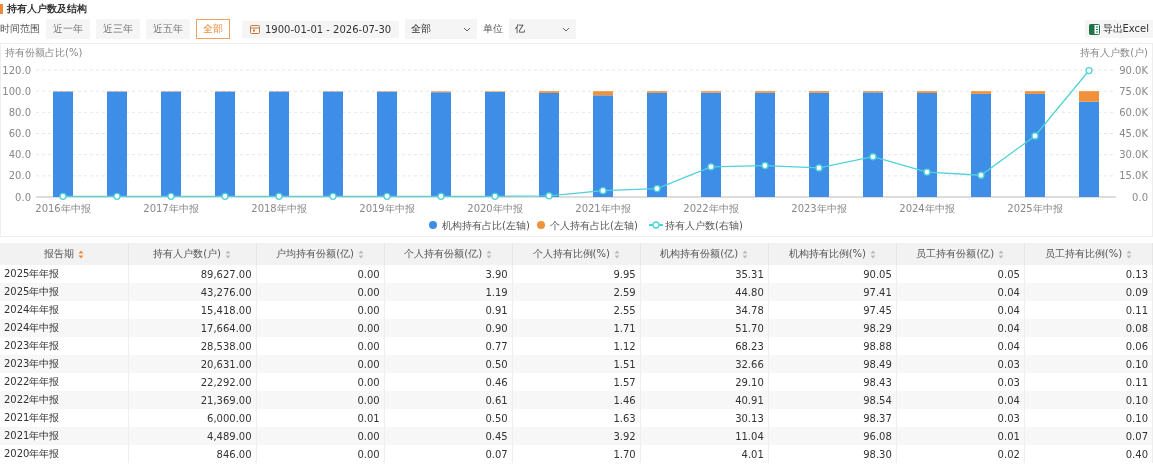 The width and height of the screenshot is (1153, 464). I want to click on table-cell: 51.70, so click(704, 328).